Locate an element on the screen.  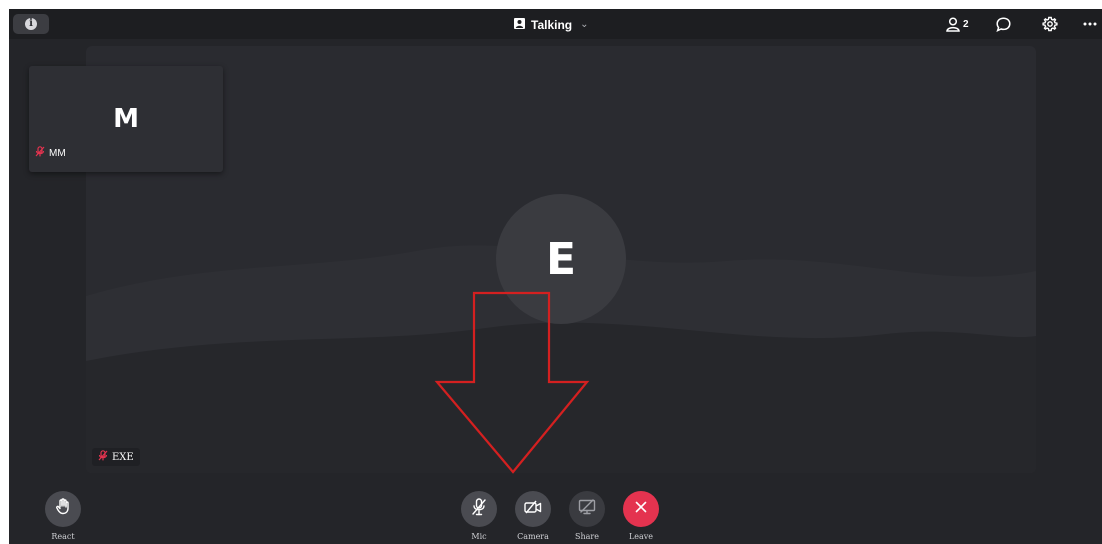
thumbnail-name-tag: MM is located at coordinates (50, 153).